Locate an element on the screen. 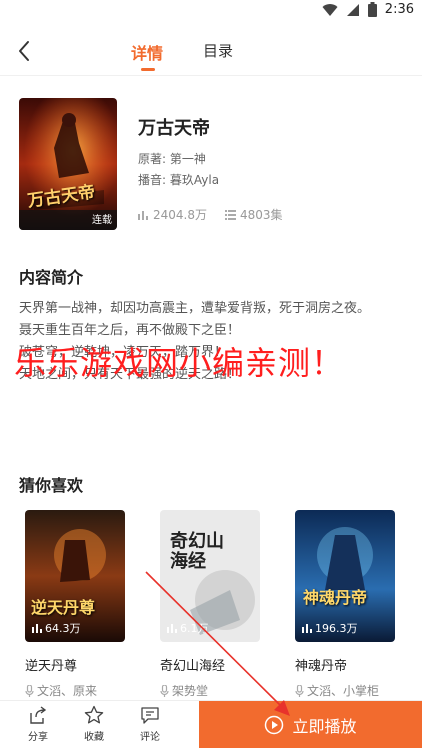 The height and width of the screenshot is (748, 422). recommend-tags: 文滔、小掌柜 is located at coordinates (345, 690).